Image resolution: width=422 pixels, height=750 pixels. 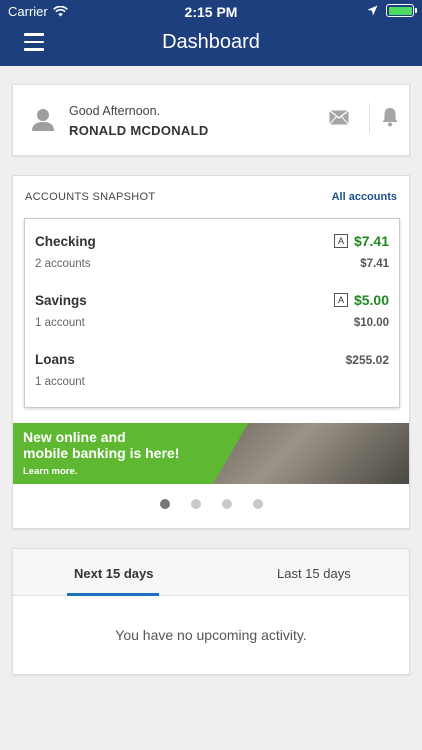 I want to click on account-balance-amount: $255.02, so click(x=367, y=360).